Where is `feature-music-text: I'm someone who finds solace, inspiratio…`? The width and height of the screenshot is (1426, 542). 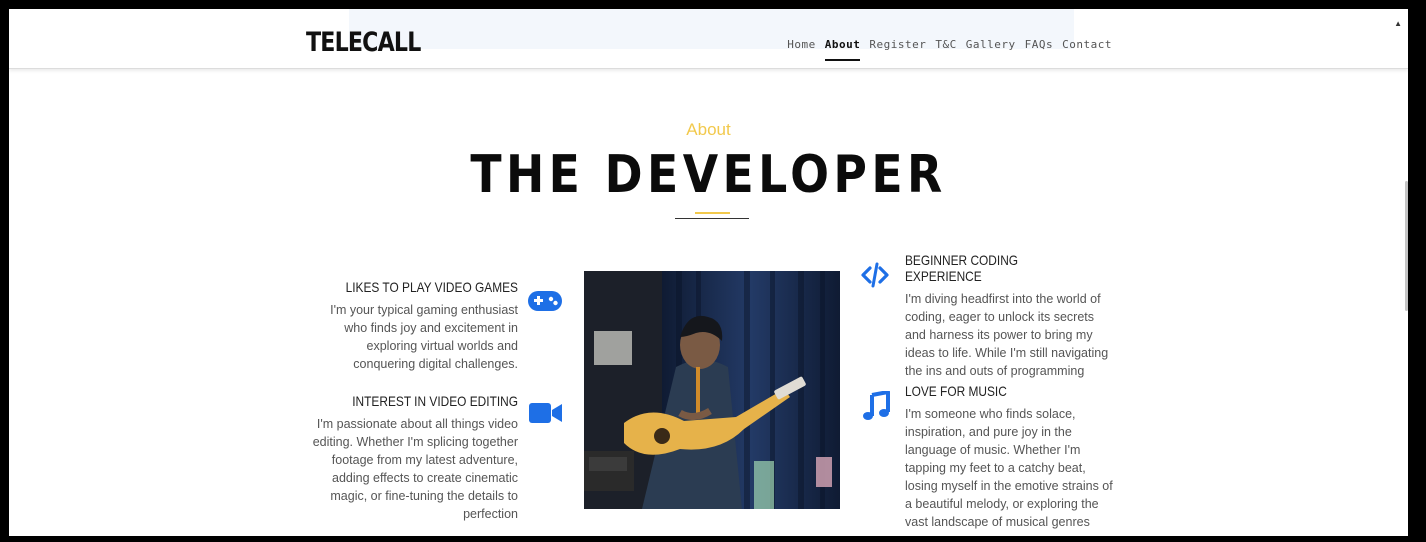
feature-music-text: I'm someone who finds solace, inspiratio… is located at coordinates (1009, 468).